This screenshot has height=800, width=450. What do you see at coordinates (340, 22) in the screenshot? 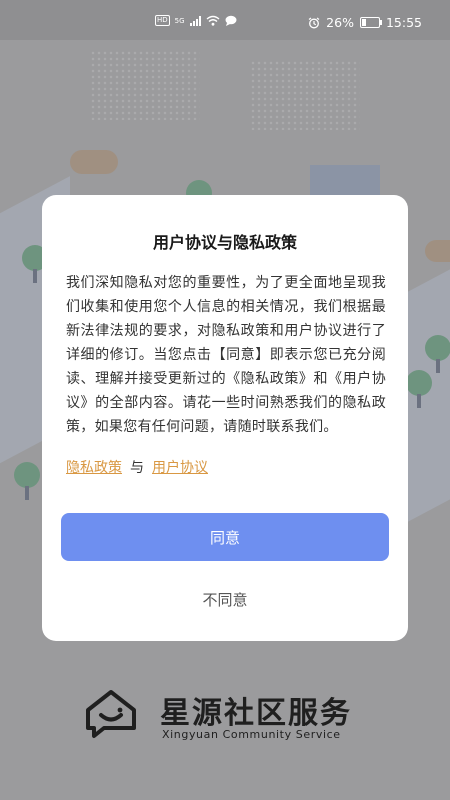
I see `battery-percent: 26%` at bounding box center [340, 22].